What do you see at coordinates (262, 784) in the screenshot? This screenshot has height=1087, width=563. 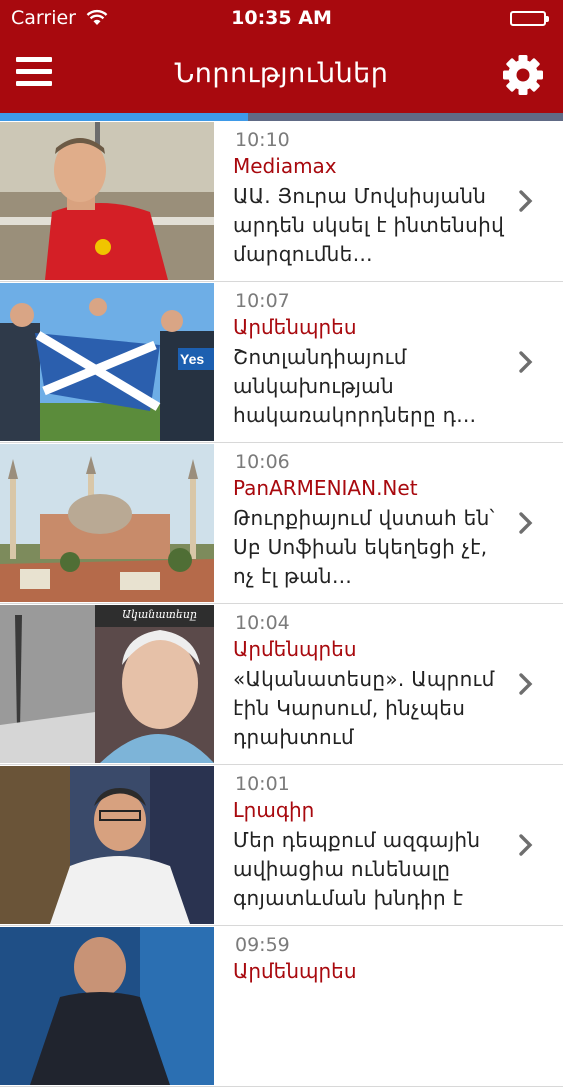 I see `news-time: 10:01` at bounding box center [262, 784].